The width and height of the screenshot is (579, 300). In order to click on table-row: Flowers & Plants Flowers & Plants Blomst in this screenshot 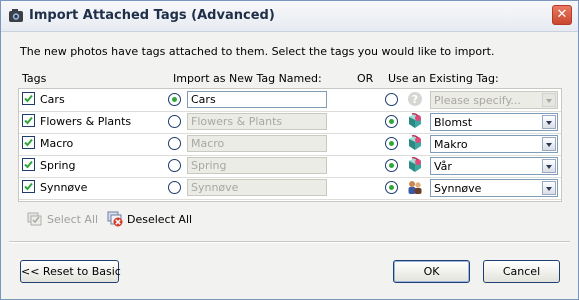, I will do `click(290, 122)`.